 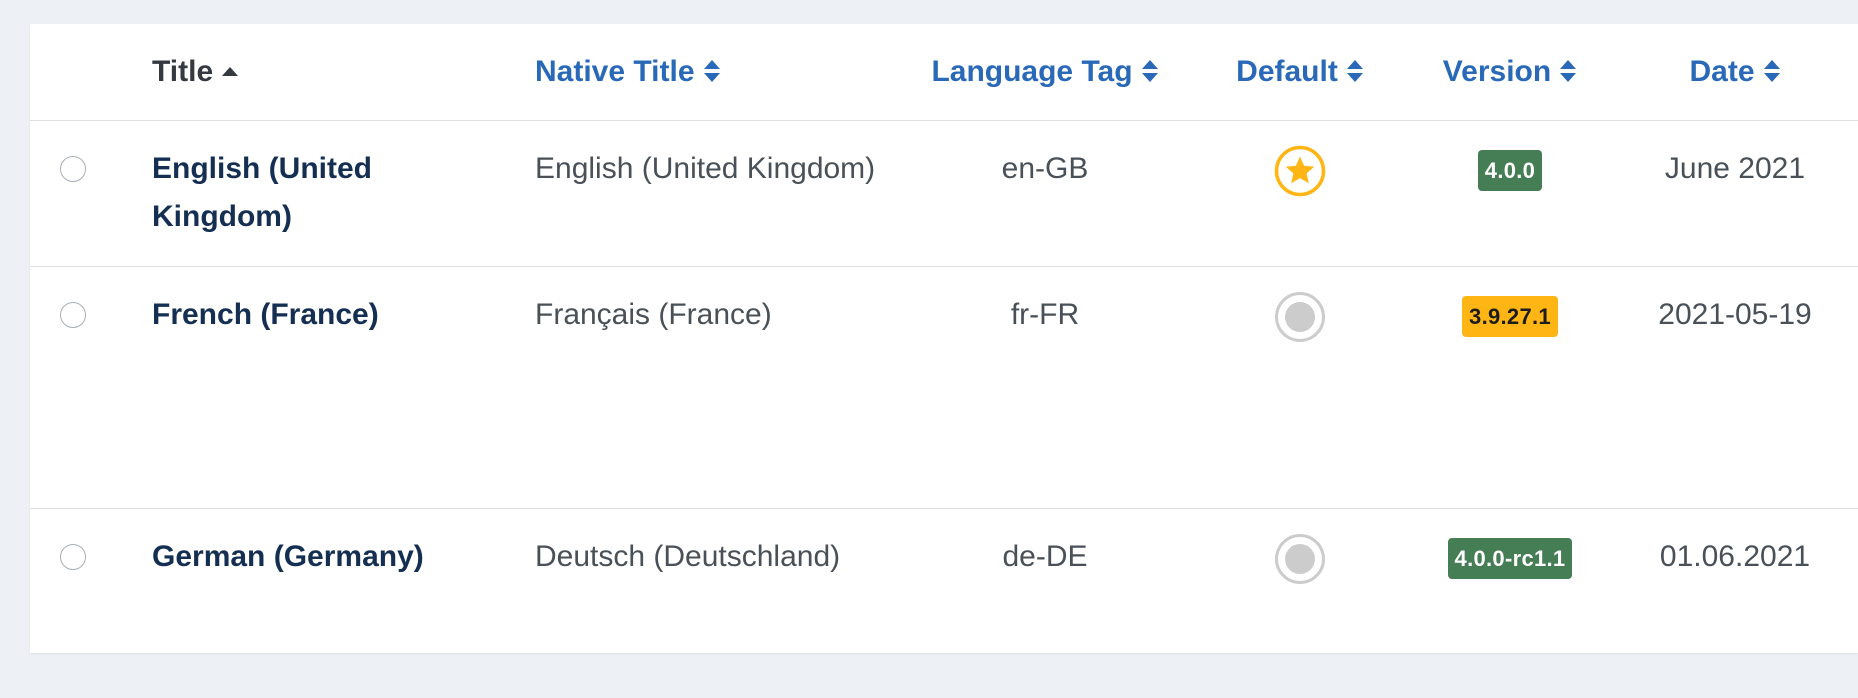 What do you see at coordinates (705, 168) in the screenshot?
I see `native-title: English (United Kingdom)` at bounding box center [705, 168].